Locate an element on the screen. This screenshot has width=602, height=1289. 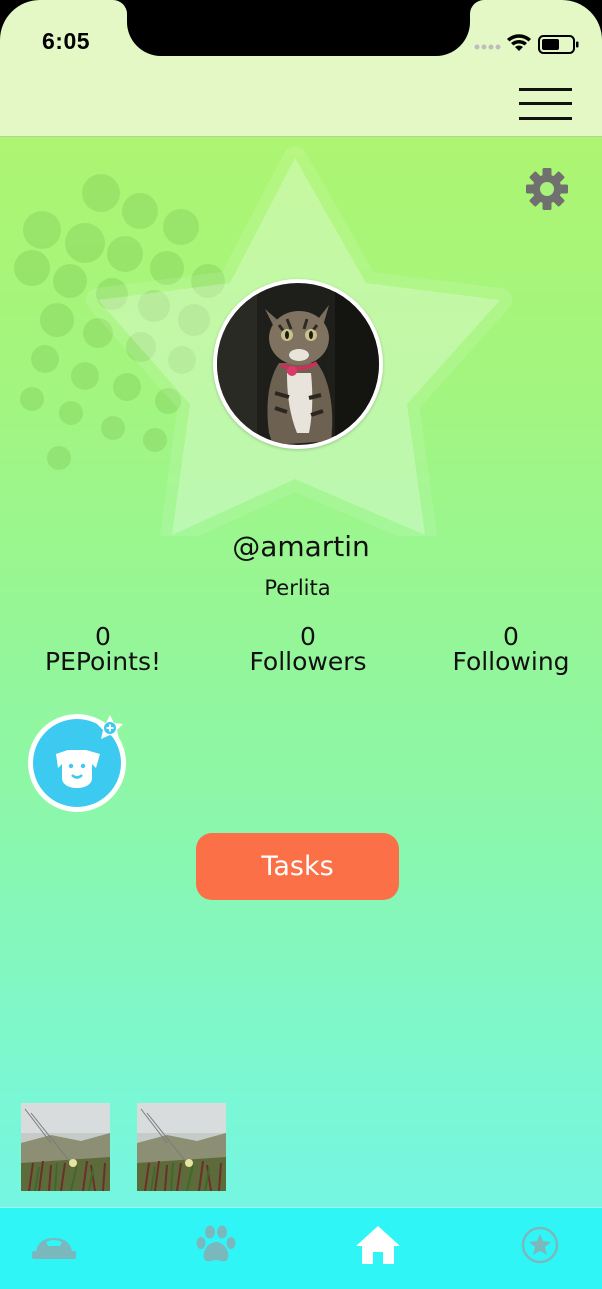
pet-name: Perlita is located at coordinates (297, 588).